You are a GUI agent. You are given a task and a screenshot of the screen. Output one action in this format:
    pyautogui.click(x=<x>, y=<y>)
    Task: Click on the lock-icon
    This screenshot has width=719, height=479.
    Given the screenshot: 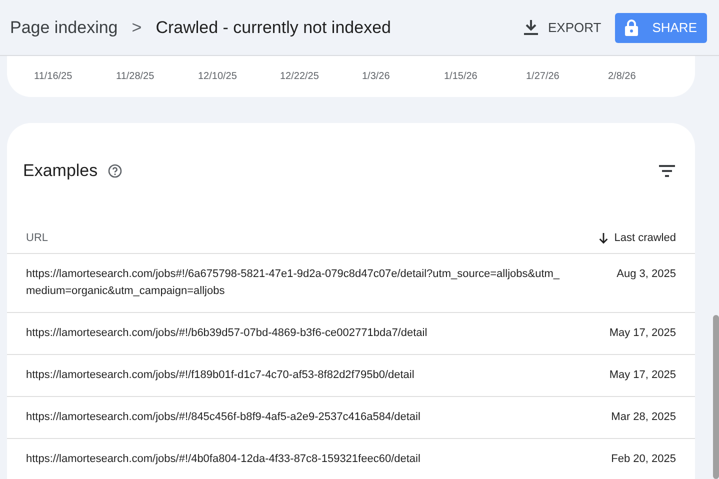 What is the action you would take?
    pyautogui.click(x=631, y=27)
    